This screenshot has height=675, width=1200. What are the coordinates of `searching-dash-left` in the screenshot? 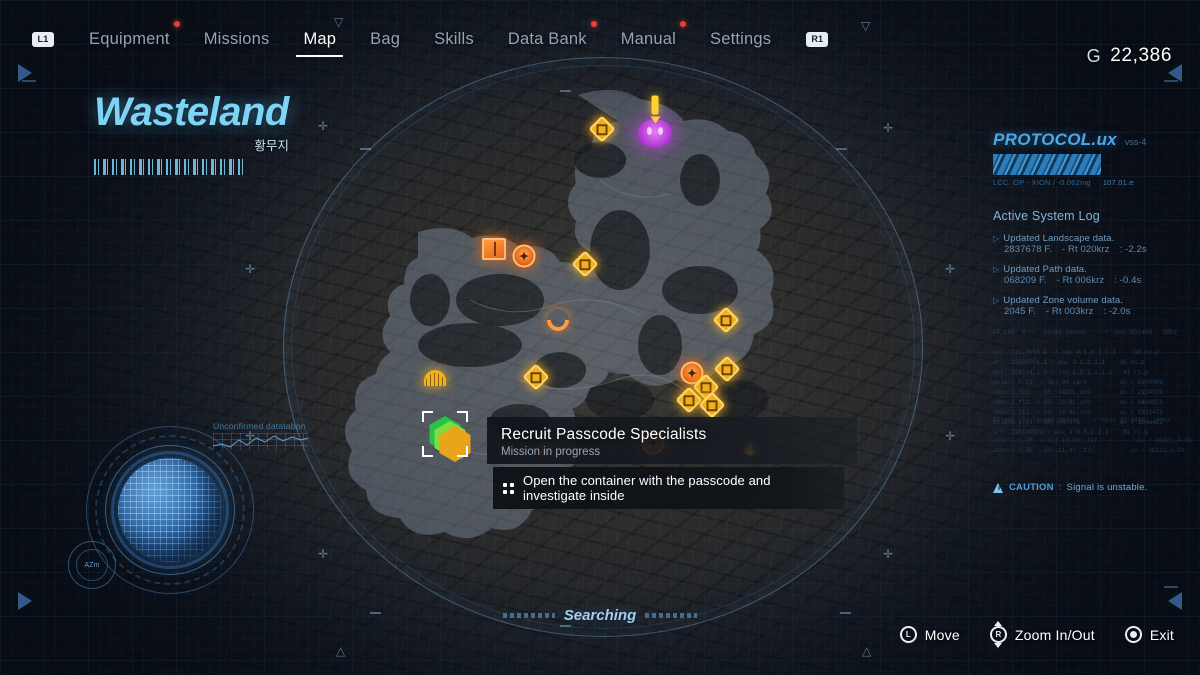 It's located at (528, 615).